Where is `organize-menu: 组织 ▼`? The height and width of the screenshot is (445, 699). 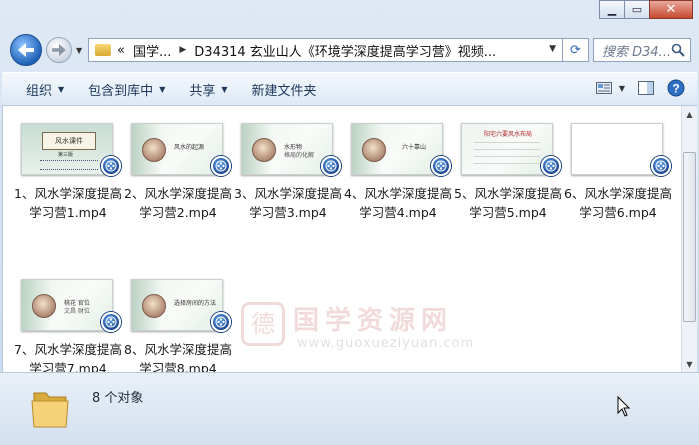
organize-menu: 组织 ▼ is located at coordinates (45, 89).